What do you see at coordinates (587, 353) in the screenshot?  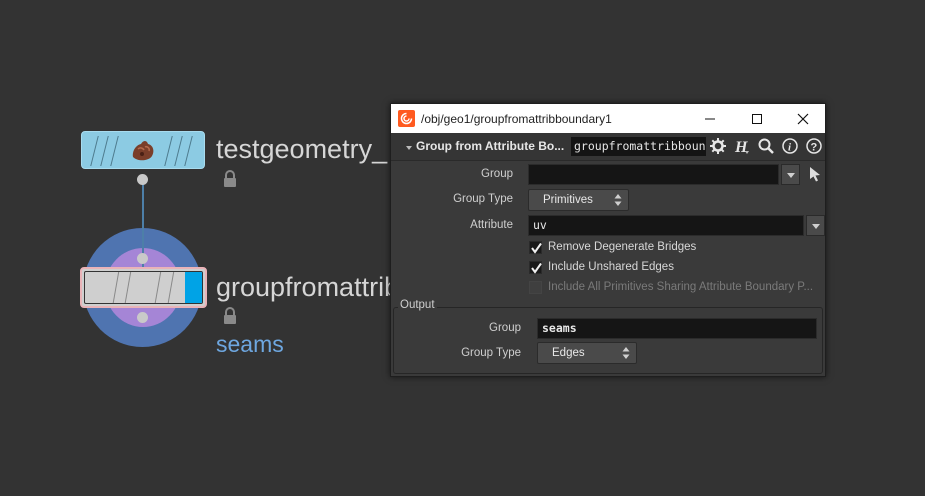 I see `output-group-type-menu: Edges` at bounding box center [587, 353].